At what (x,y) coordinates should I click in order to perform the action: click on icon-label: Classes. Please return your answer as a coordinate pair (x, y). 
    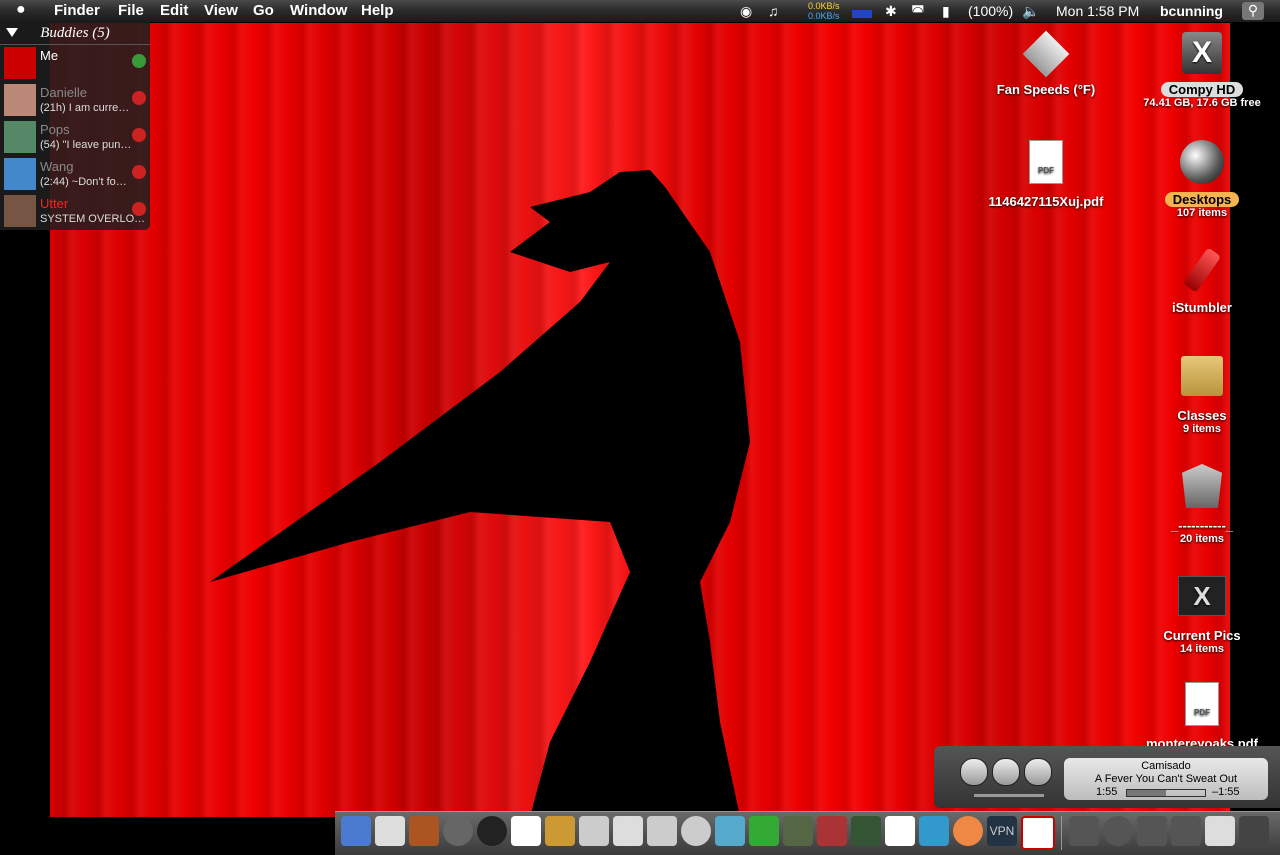
    Looking at the image, I should click on (1202, 415).